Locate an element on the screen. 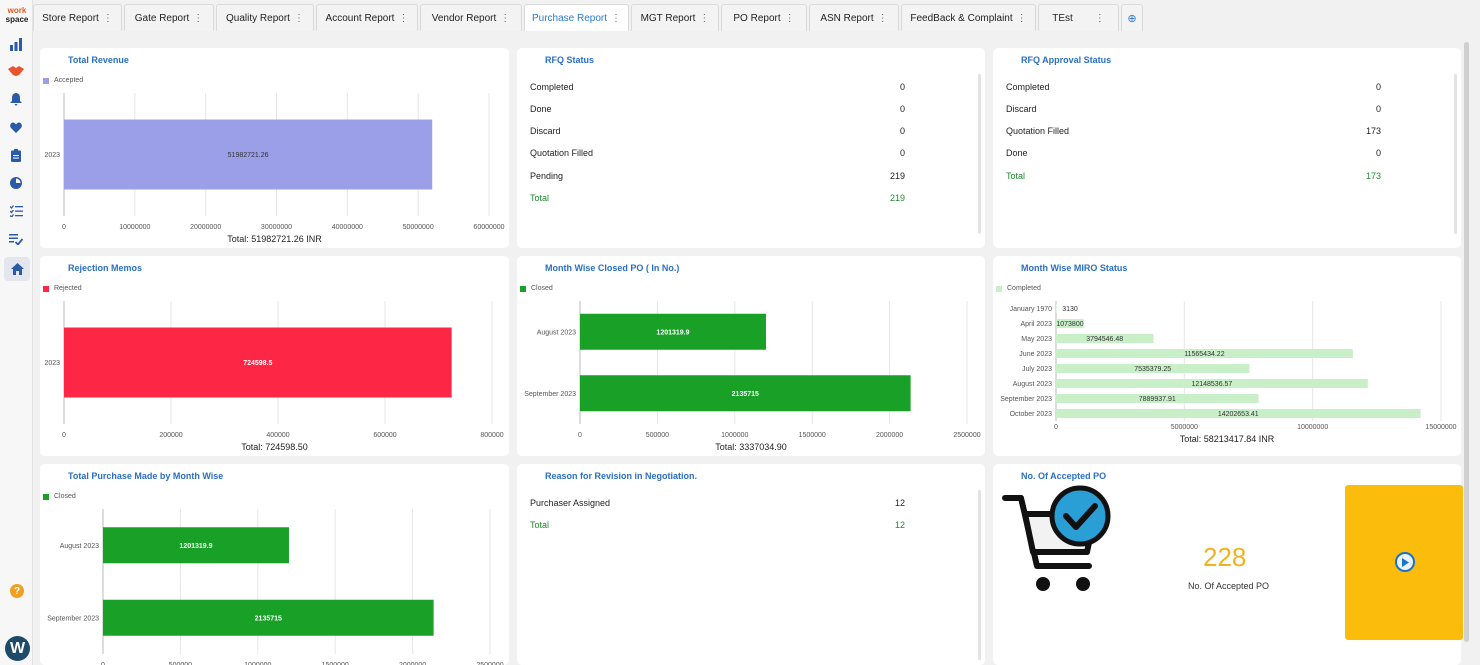  tab-label: Purchase Report is located at coordinates (569, 18).